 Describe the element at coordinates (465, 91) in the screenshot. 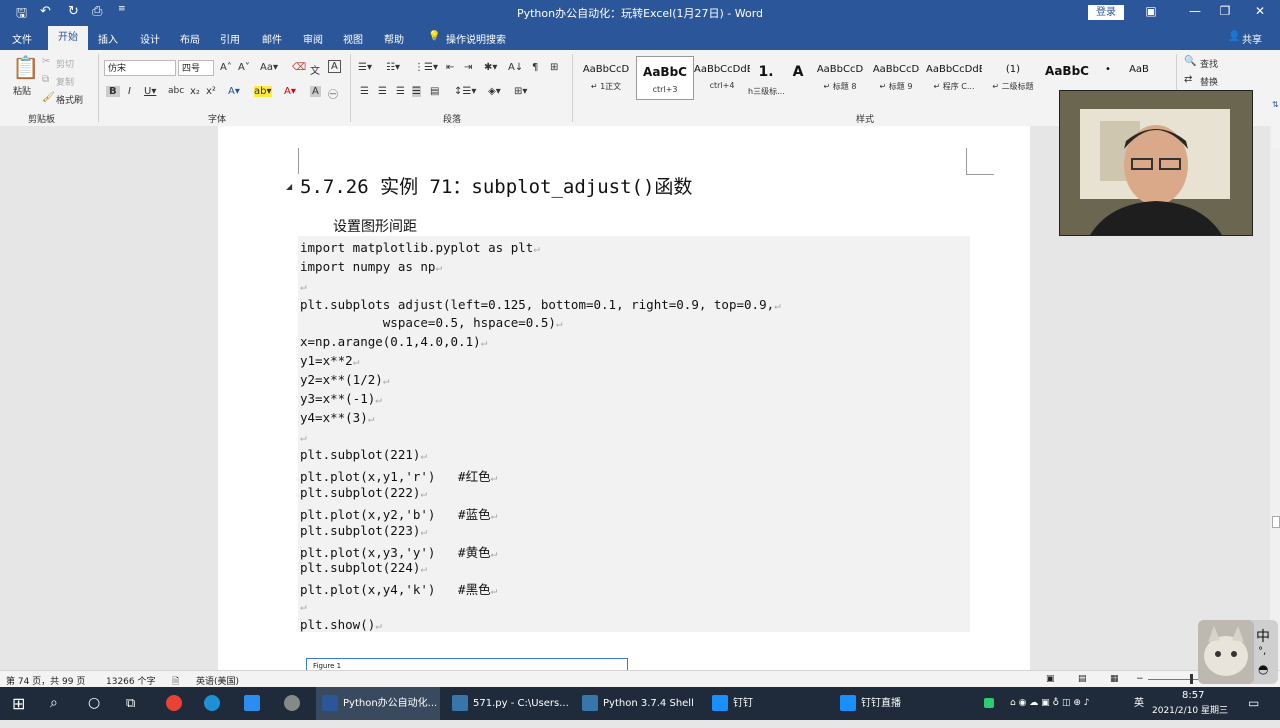

I see `line-spacing-icon: ↕☰▾` at that location.